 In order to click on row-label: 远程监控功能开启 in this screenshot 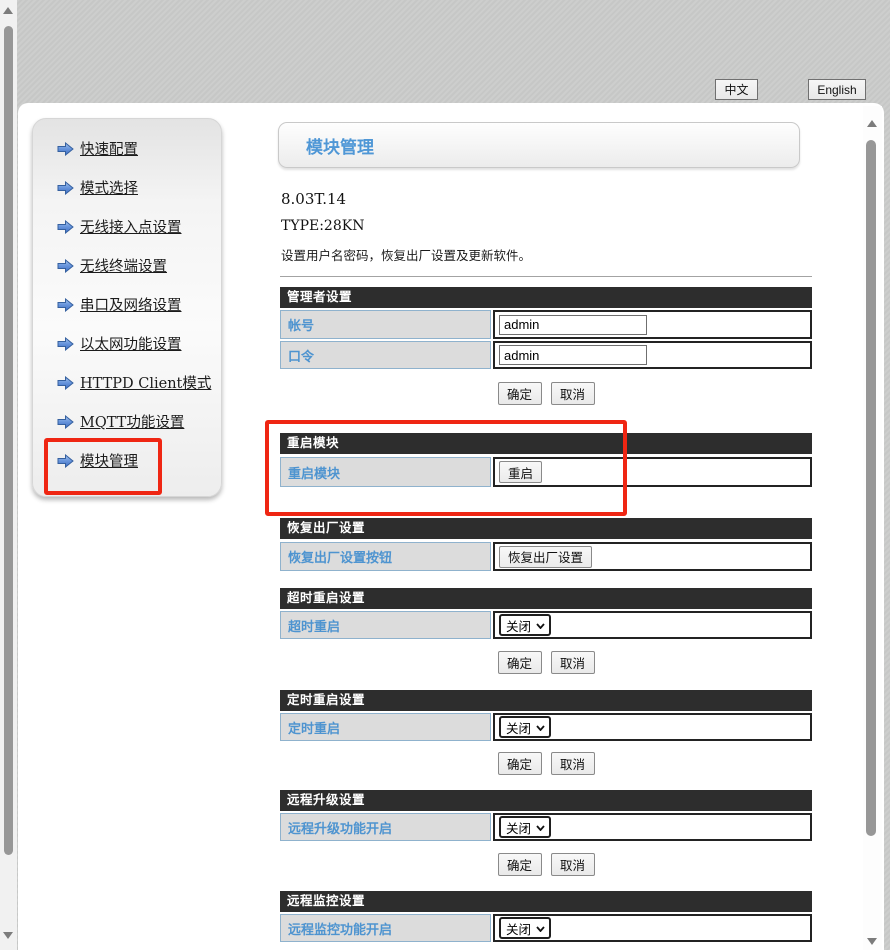, I will do `click(385, 928)`.